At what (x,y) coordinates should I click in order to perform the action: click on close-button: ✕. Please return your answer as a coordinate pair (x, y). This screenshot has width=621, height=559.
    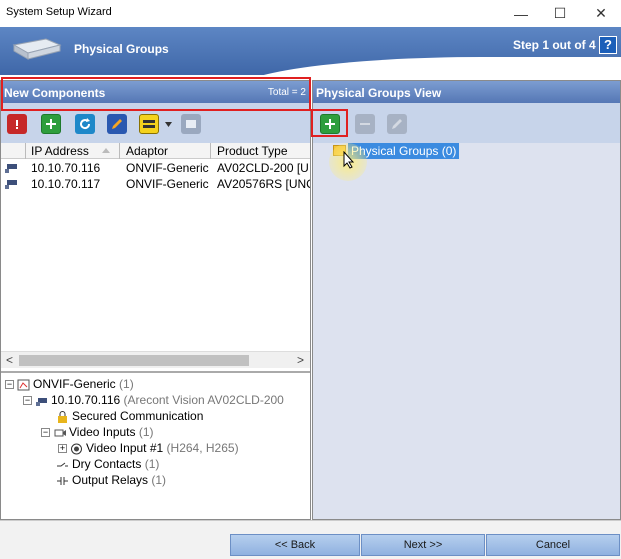
    Looking at the image, I should click on (601, 13).